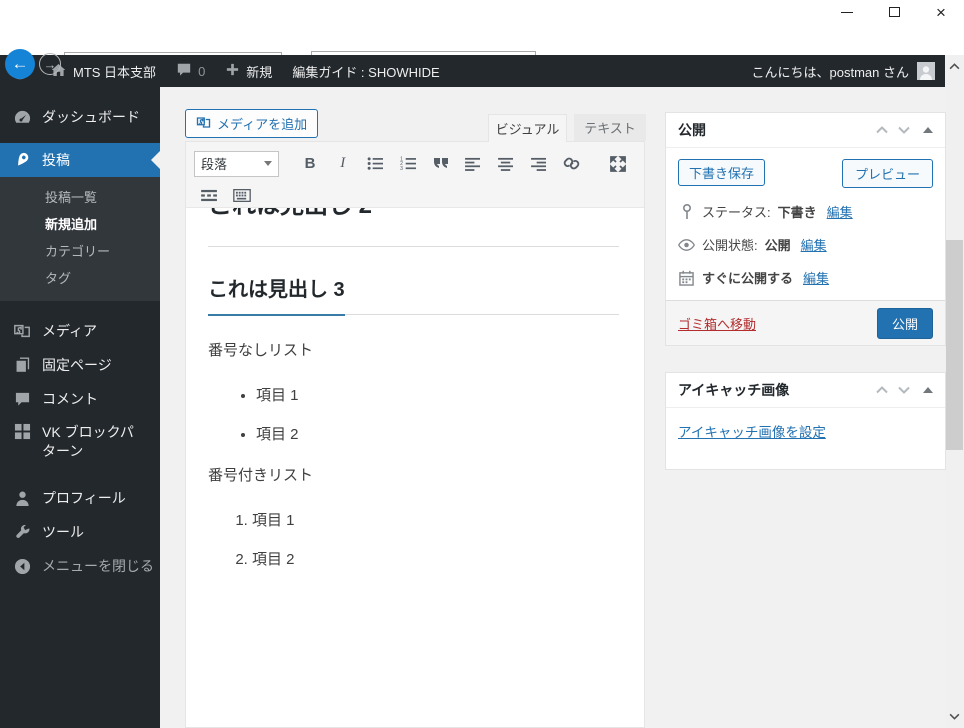 The height and width of the screenshot is (728, 964). Describe the element at coordinates (805, 130) in the screenshot. I see `publish-panel-header: 公開` at that location.